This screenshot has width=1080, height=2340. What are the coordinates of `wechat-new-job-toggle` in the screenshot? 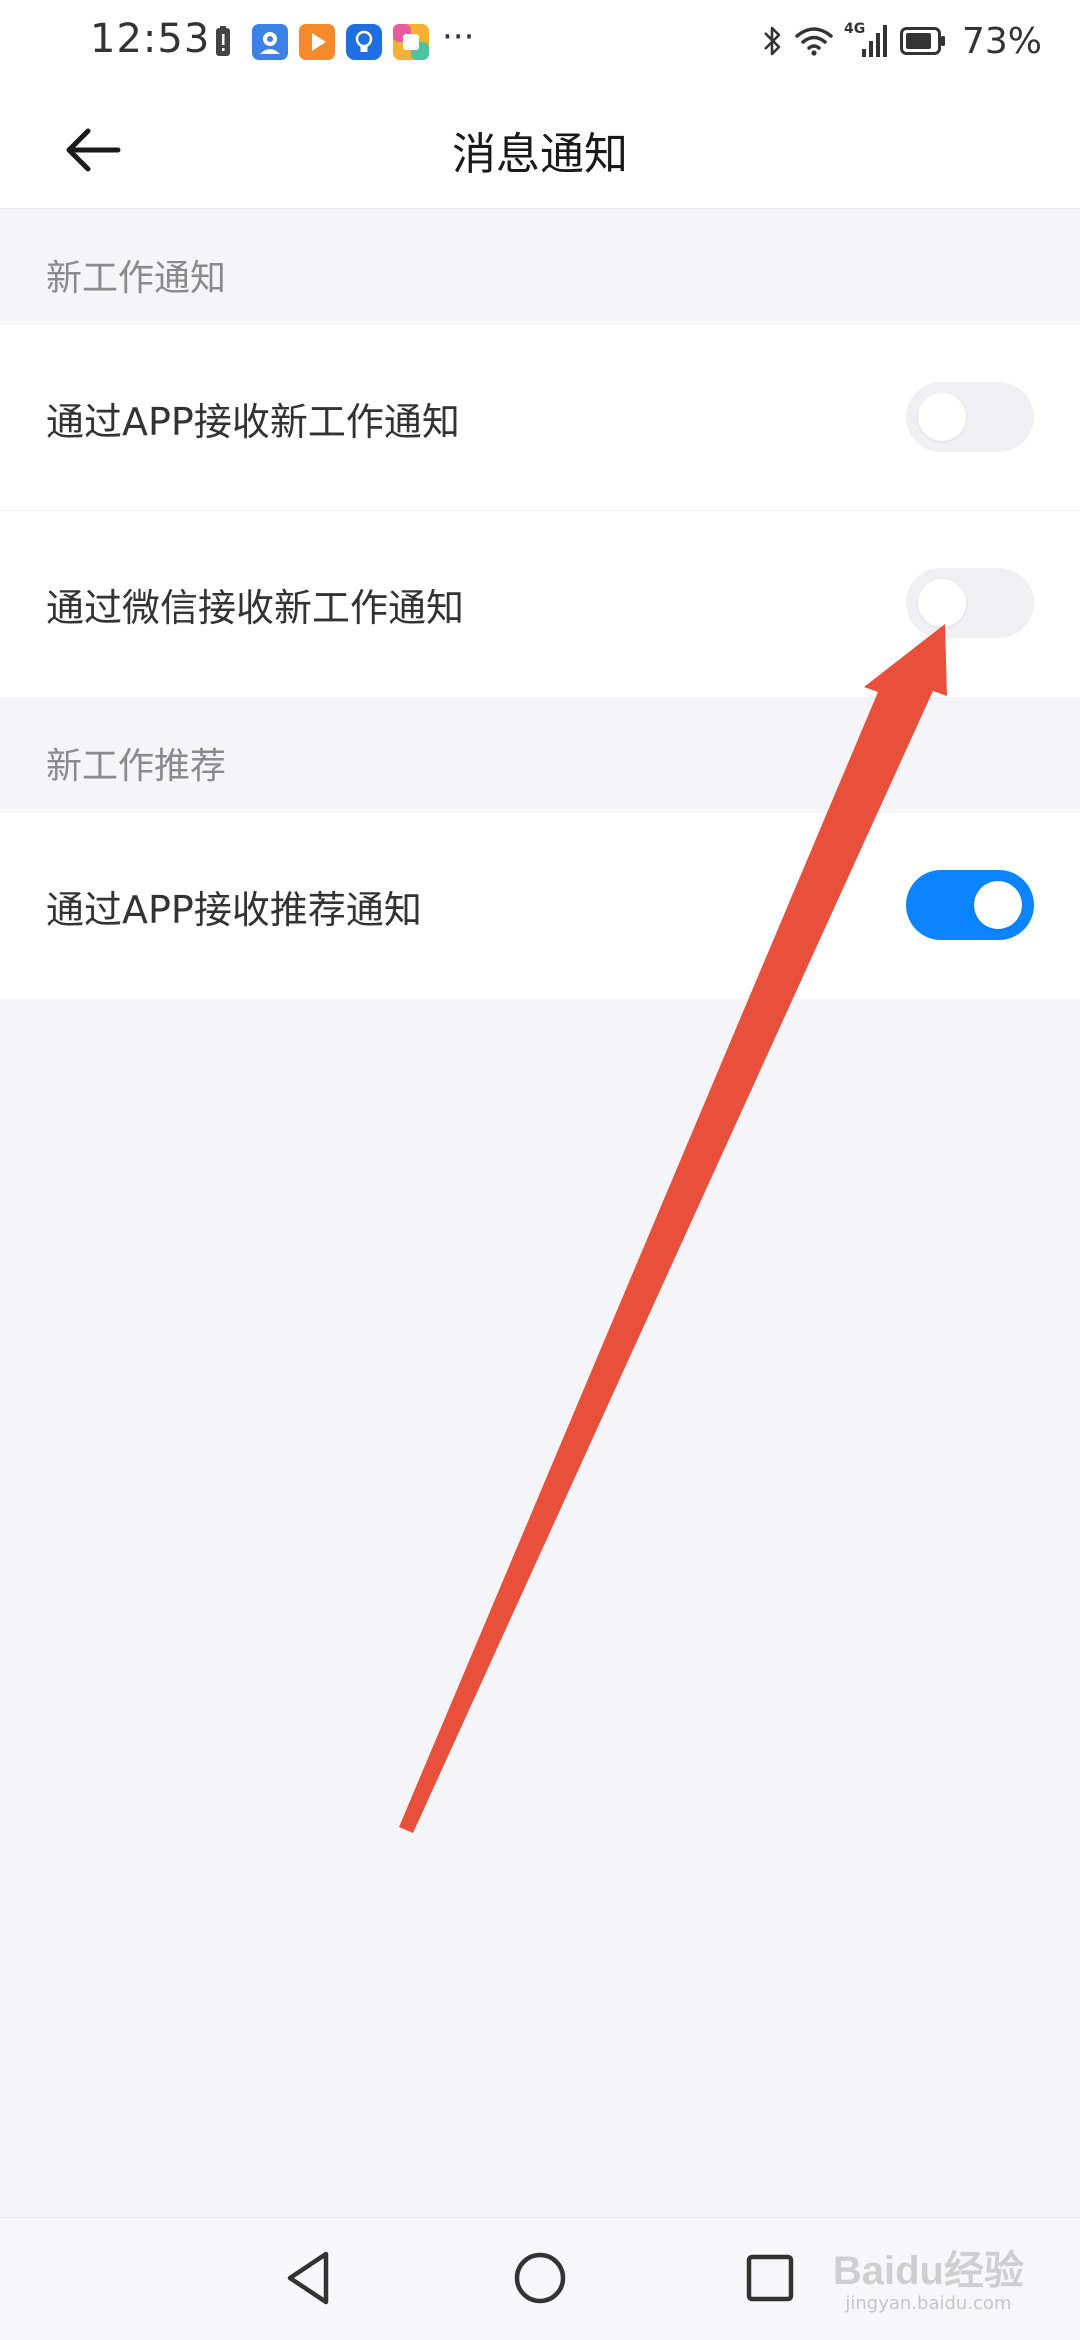 It's located at (970, 603).